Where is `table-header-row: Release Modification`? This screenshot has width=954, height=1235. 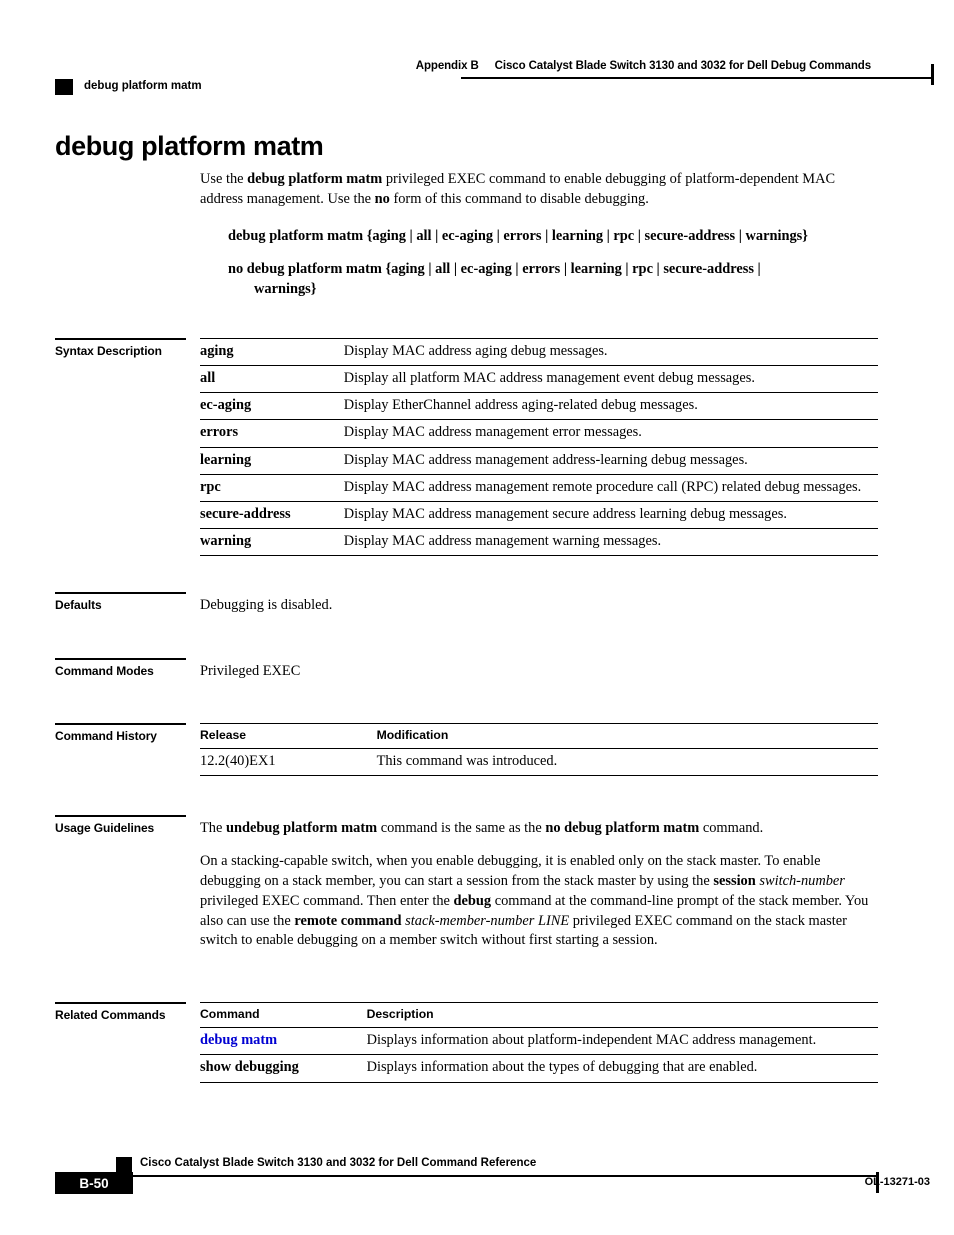
table-header-row: Release Modification is located at coordinates (539, 735).